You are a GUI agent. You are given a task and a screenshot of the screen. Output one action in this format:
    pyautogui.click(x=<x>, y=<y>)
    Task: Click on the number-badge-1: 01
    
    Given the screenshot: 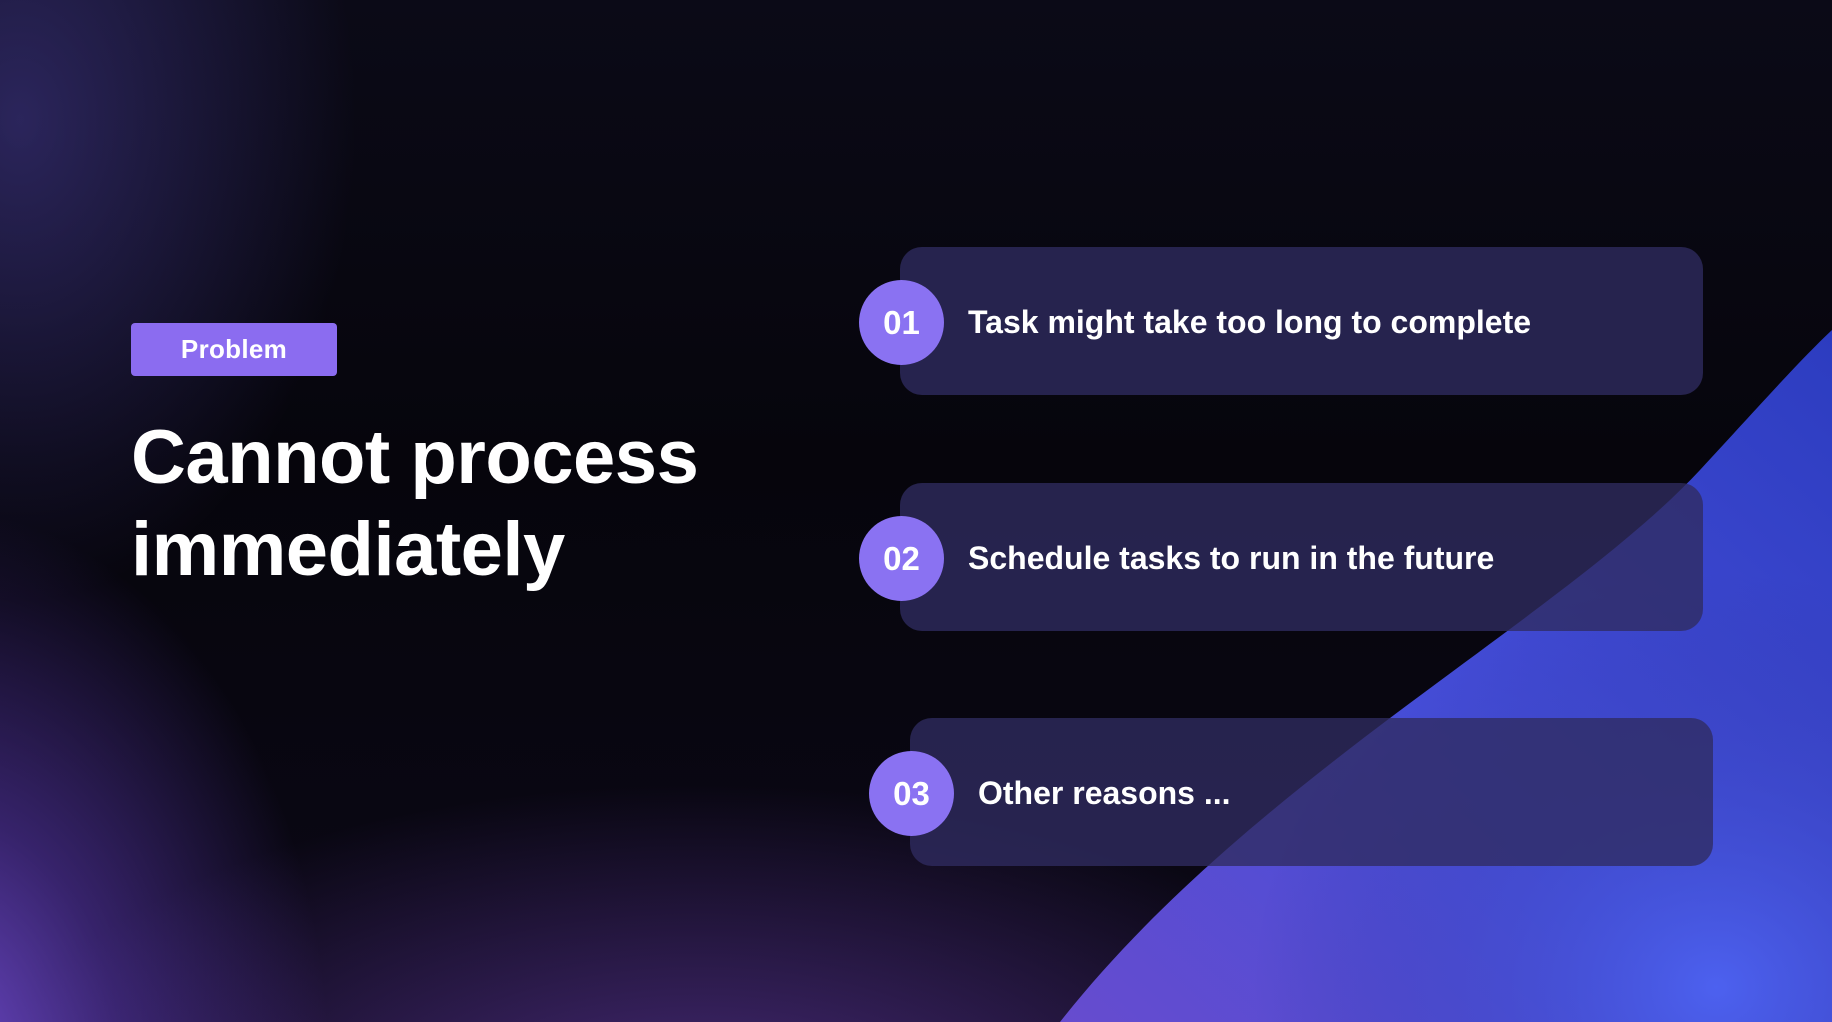 What is the action you would take?
    pyautogui.click(x=901, y=322)
    